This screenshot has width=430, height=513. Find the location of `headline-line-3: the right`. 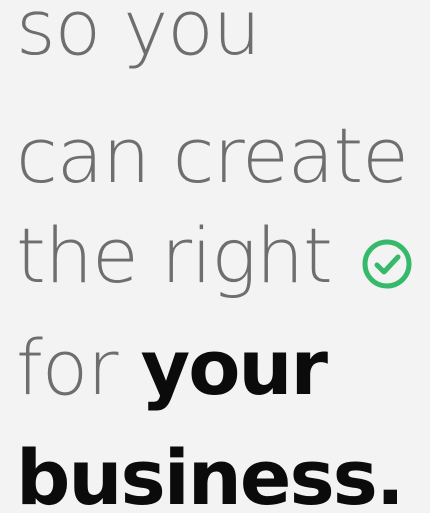

headline-line-3: the right is located at coordinates (174, 255).